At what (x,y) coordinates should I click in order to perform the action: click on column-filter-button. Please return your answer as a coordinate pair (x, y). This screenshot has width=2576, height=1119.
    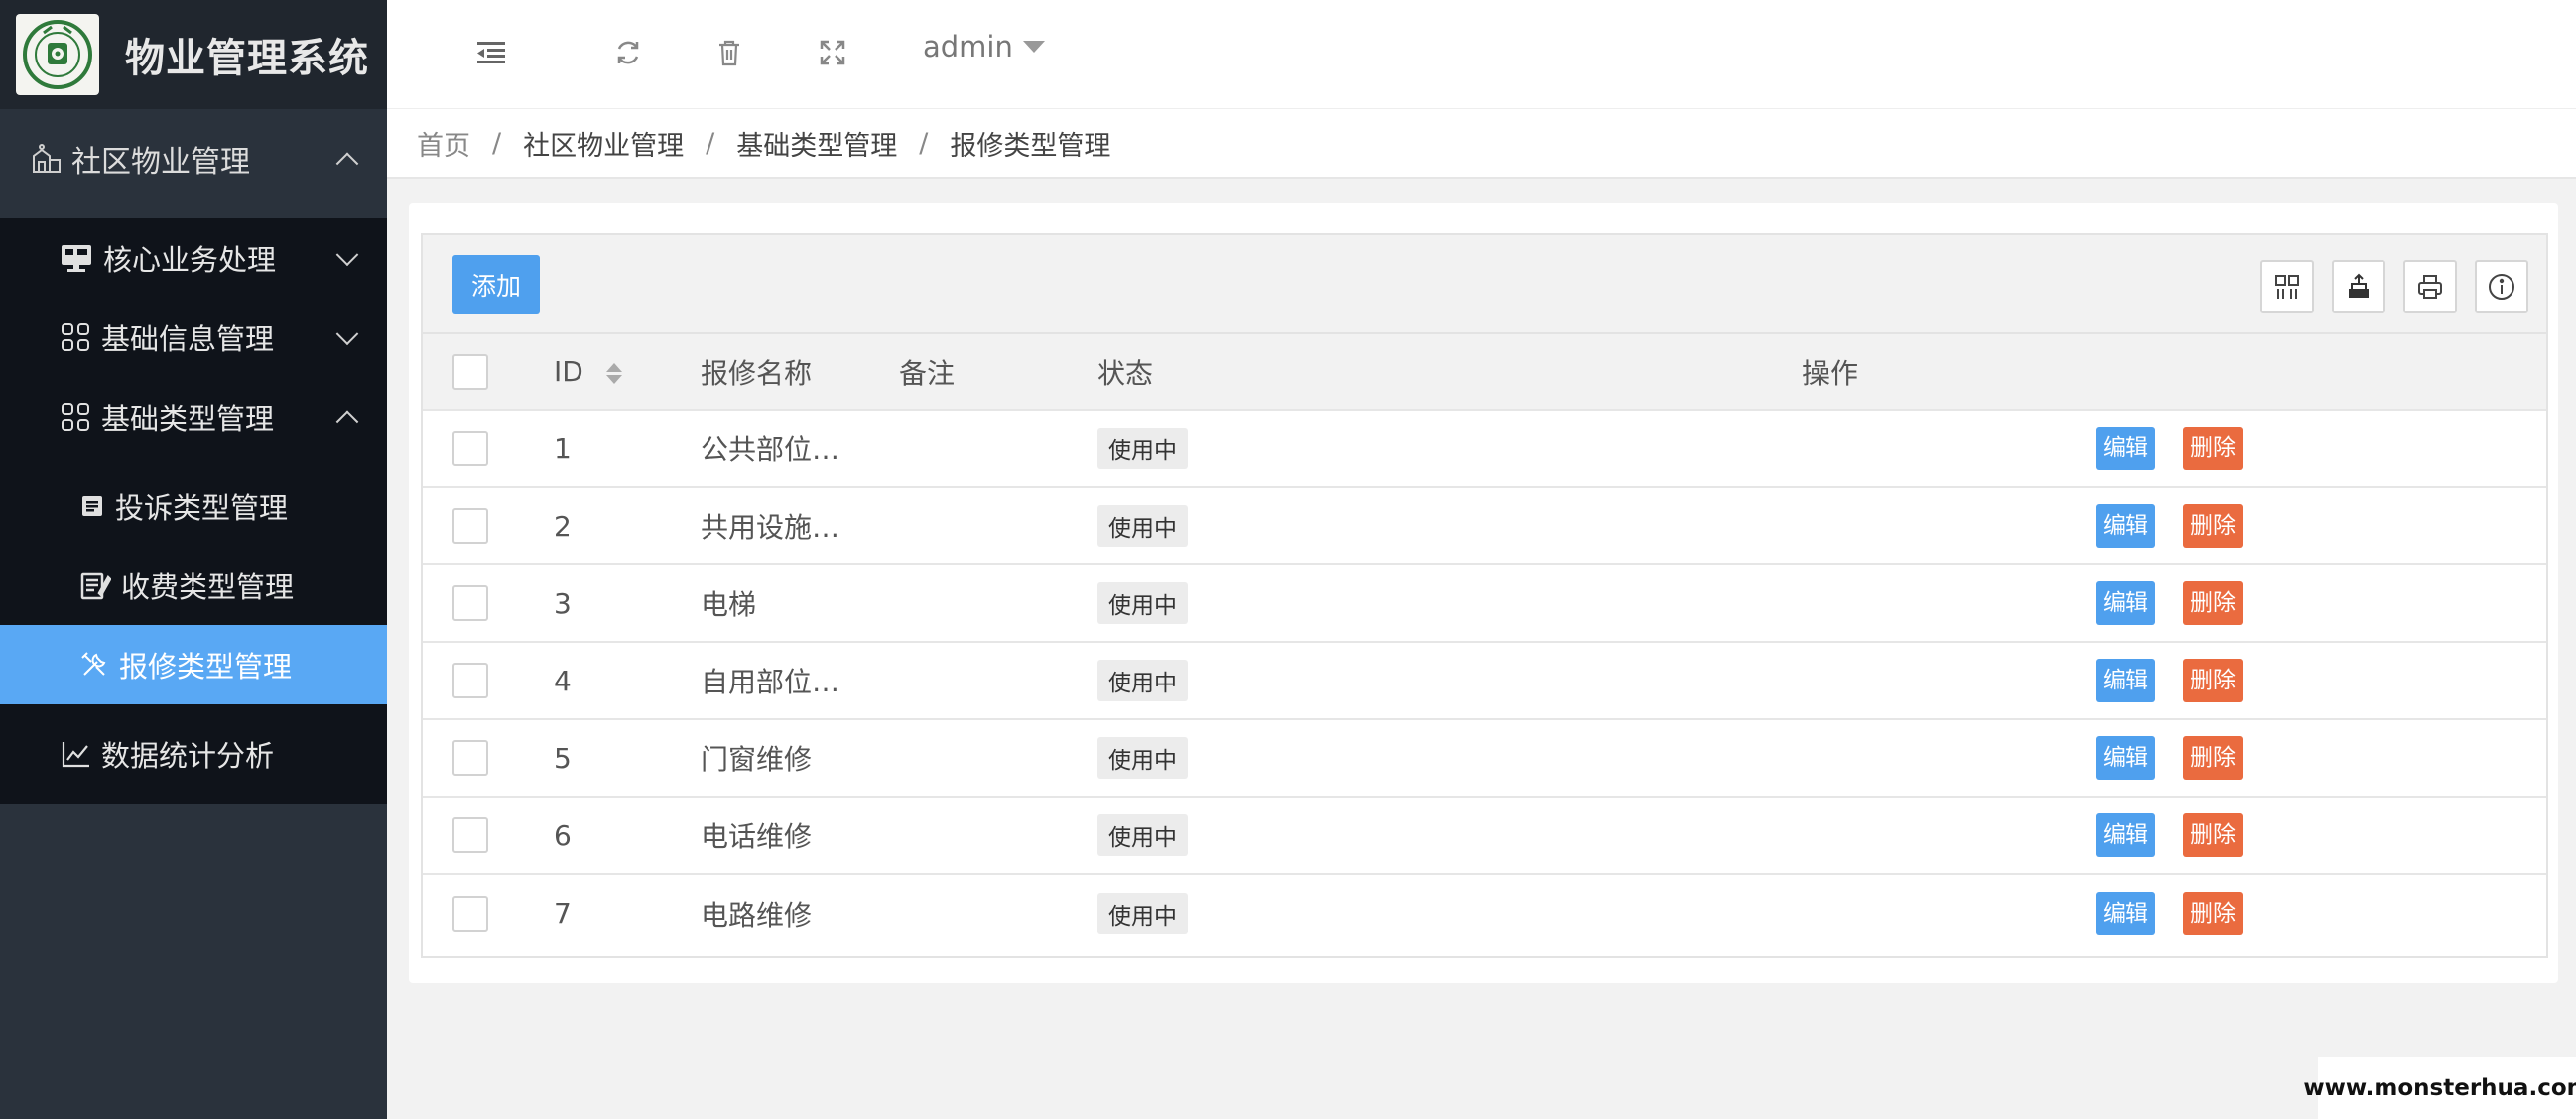
    Looking at the image, I should click on (2287, 286).